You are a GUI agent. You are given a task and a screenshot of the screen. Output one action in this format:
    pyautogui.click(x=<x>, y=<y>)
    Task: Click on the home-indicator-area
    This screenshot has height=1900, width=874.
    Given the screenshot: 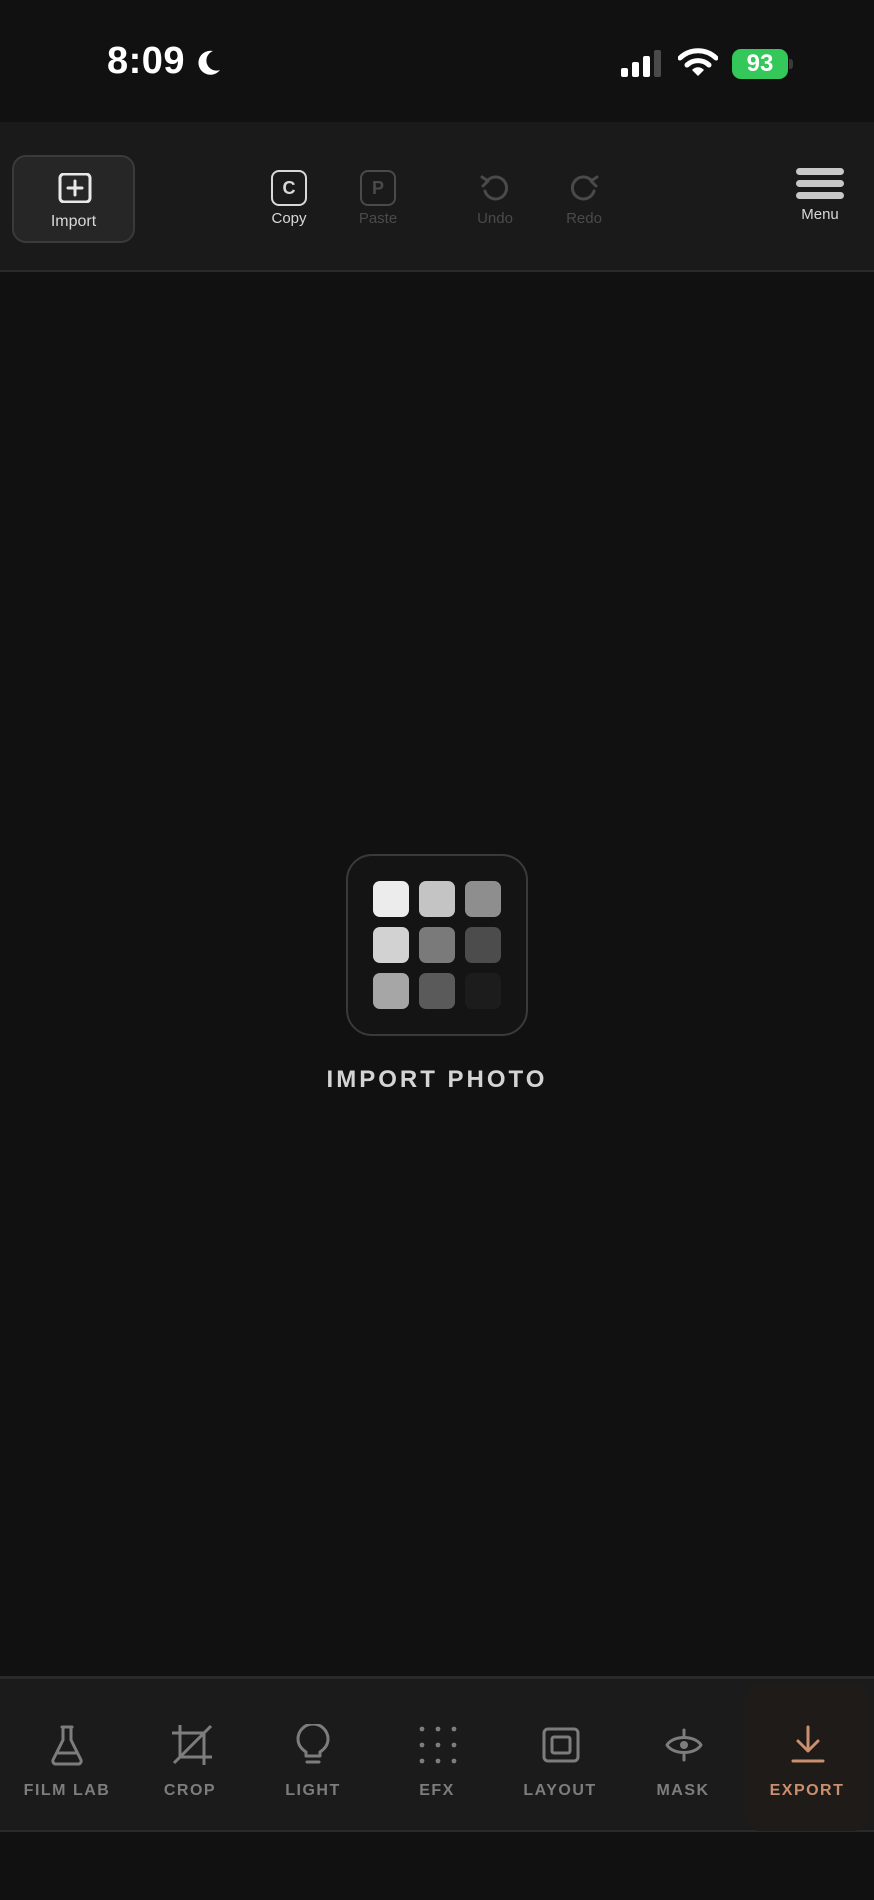 What is the action you would take?
    pyautogui.click(x=437, y=1866)
    